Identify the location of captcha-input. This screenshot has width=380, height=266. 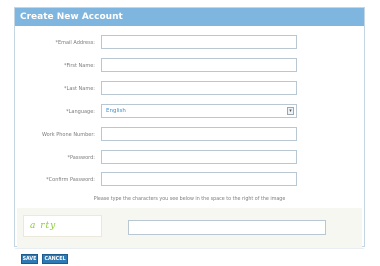
(227, 227).